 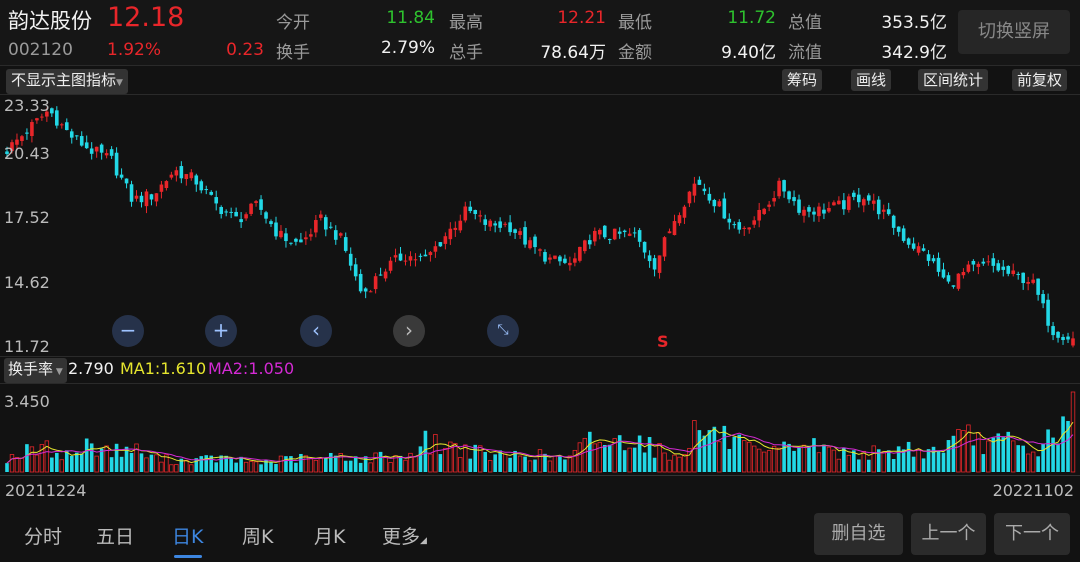 I want to click on main-indicator-select: 不显示主图指标▼, so click(x=67, y=81).